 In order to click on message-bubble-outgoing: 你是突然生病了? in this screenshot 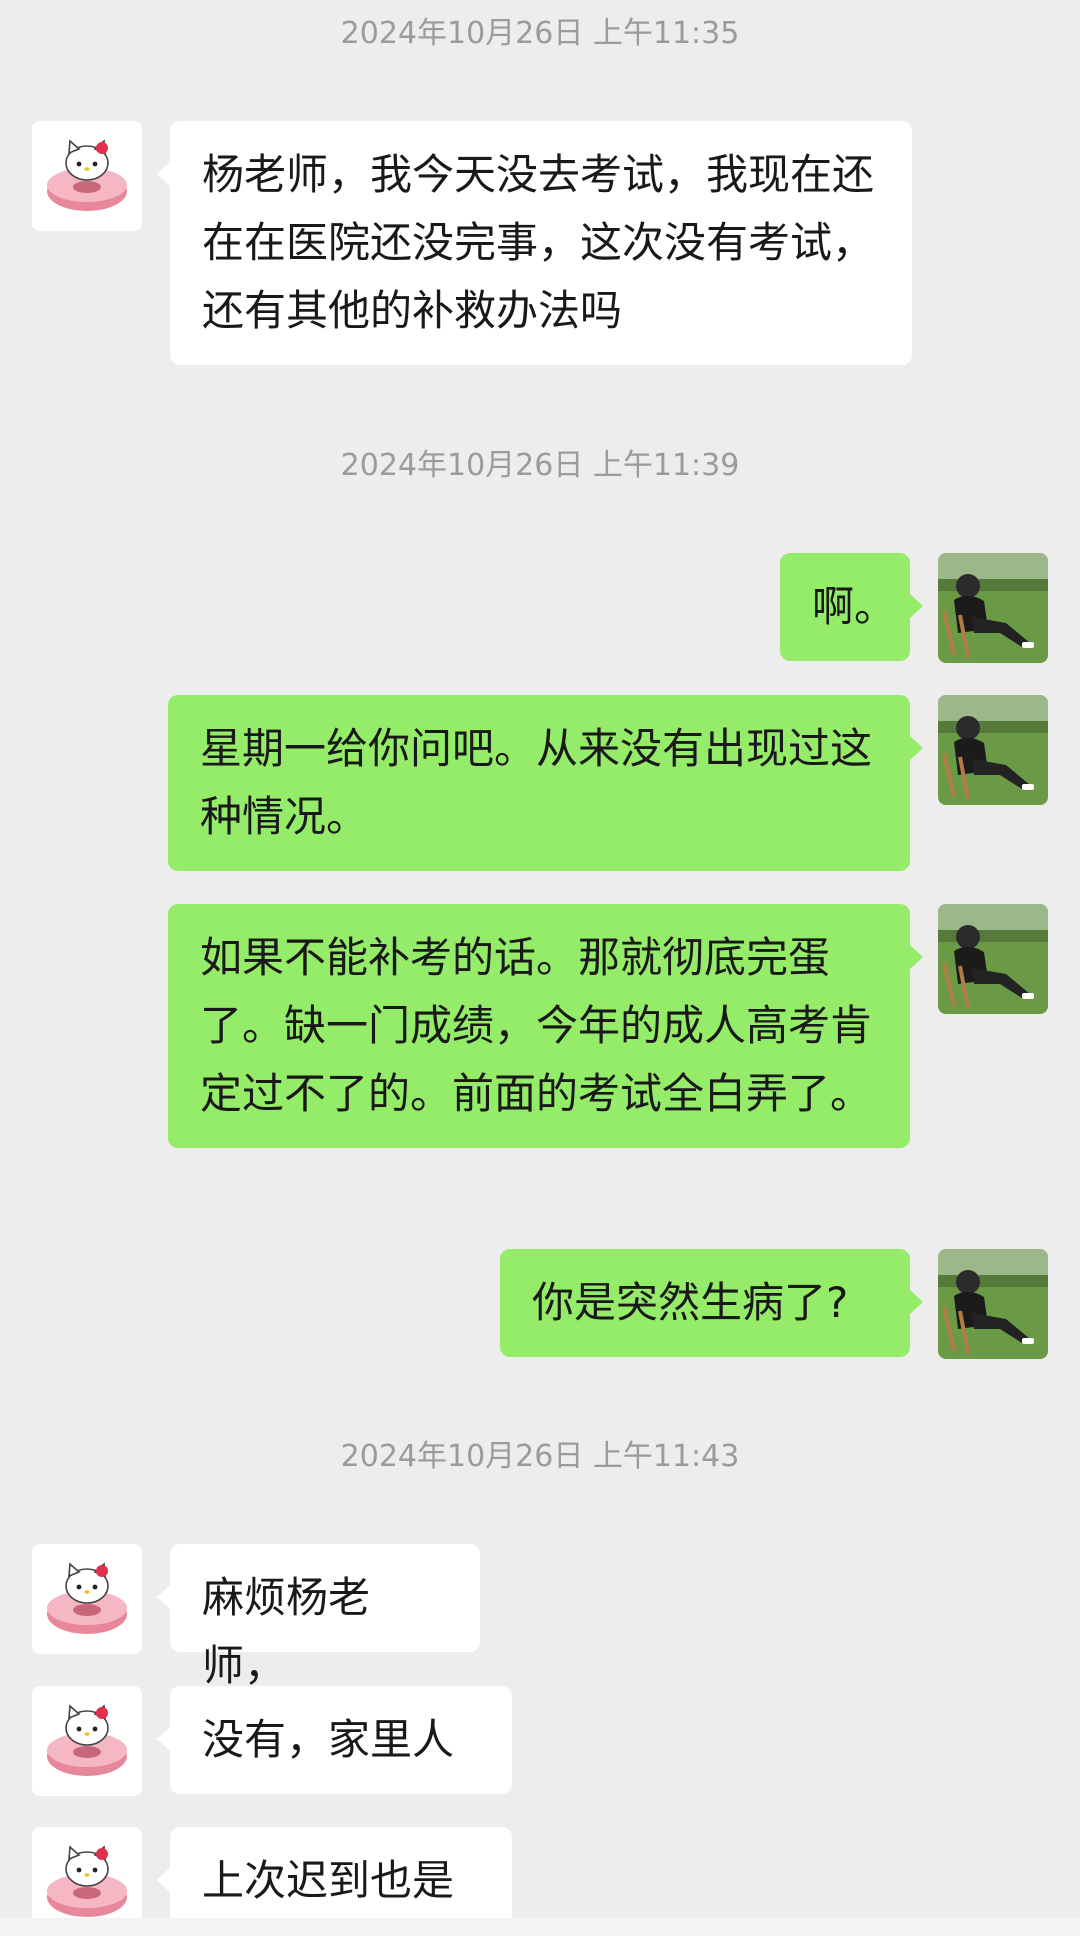, I will do `click(711, 1303)`.